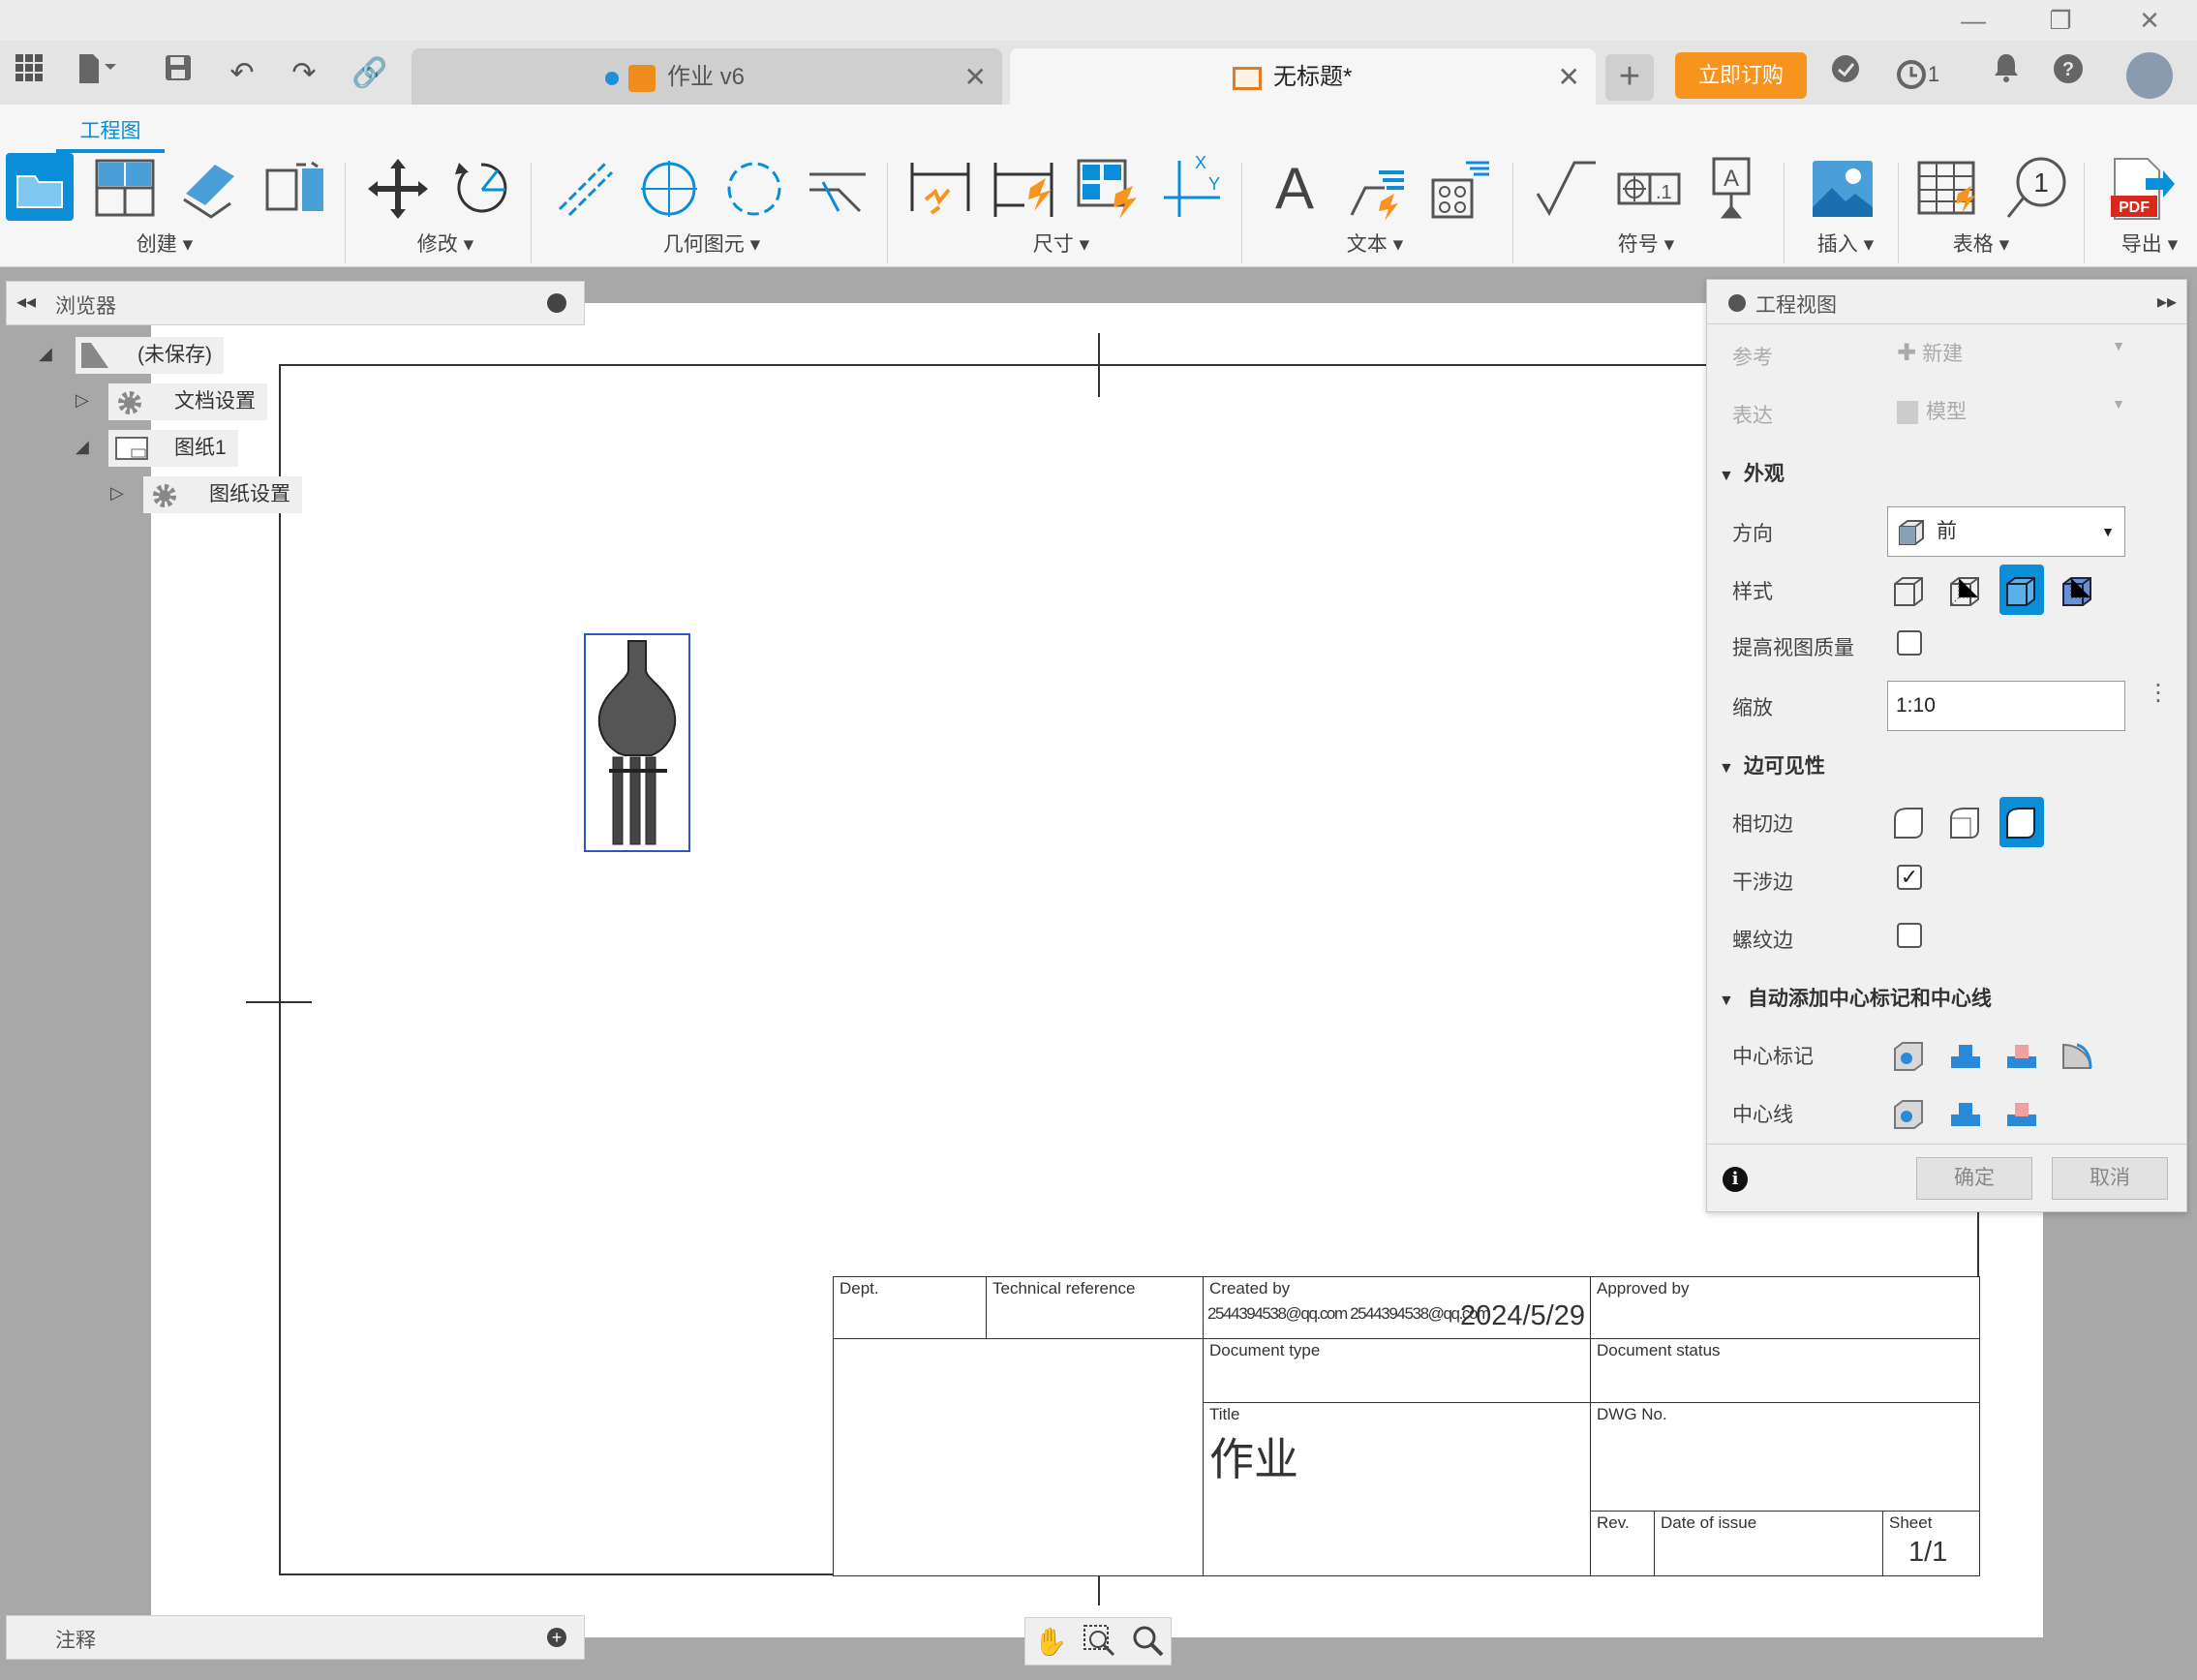 Image resolution: width=2197 pixels, height=1680 pixels. Describe the element at coordinates (150, 356) in the screenshot. I see `tree-item-root: (未保存)` at that location.